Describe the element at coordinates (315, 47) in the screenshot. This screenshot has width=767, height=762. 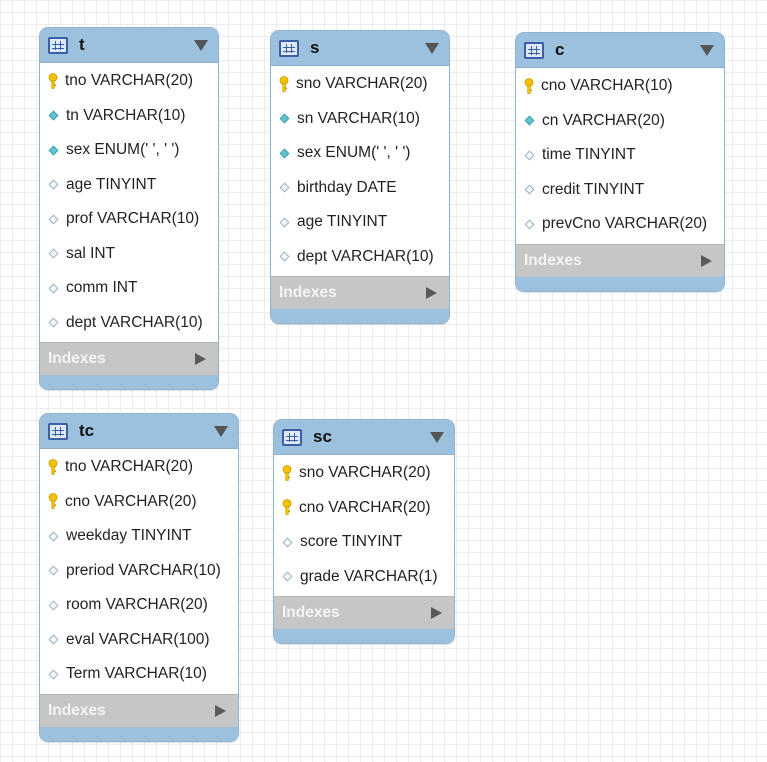
I see `table-title: s` at that location.